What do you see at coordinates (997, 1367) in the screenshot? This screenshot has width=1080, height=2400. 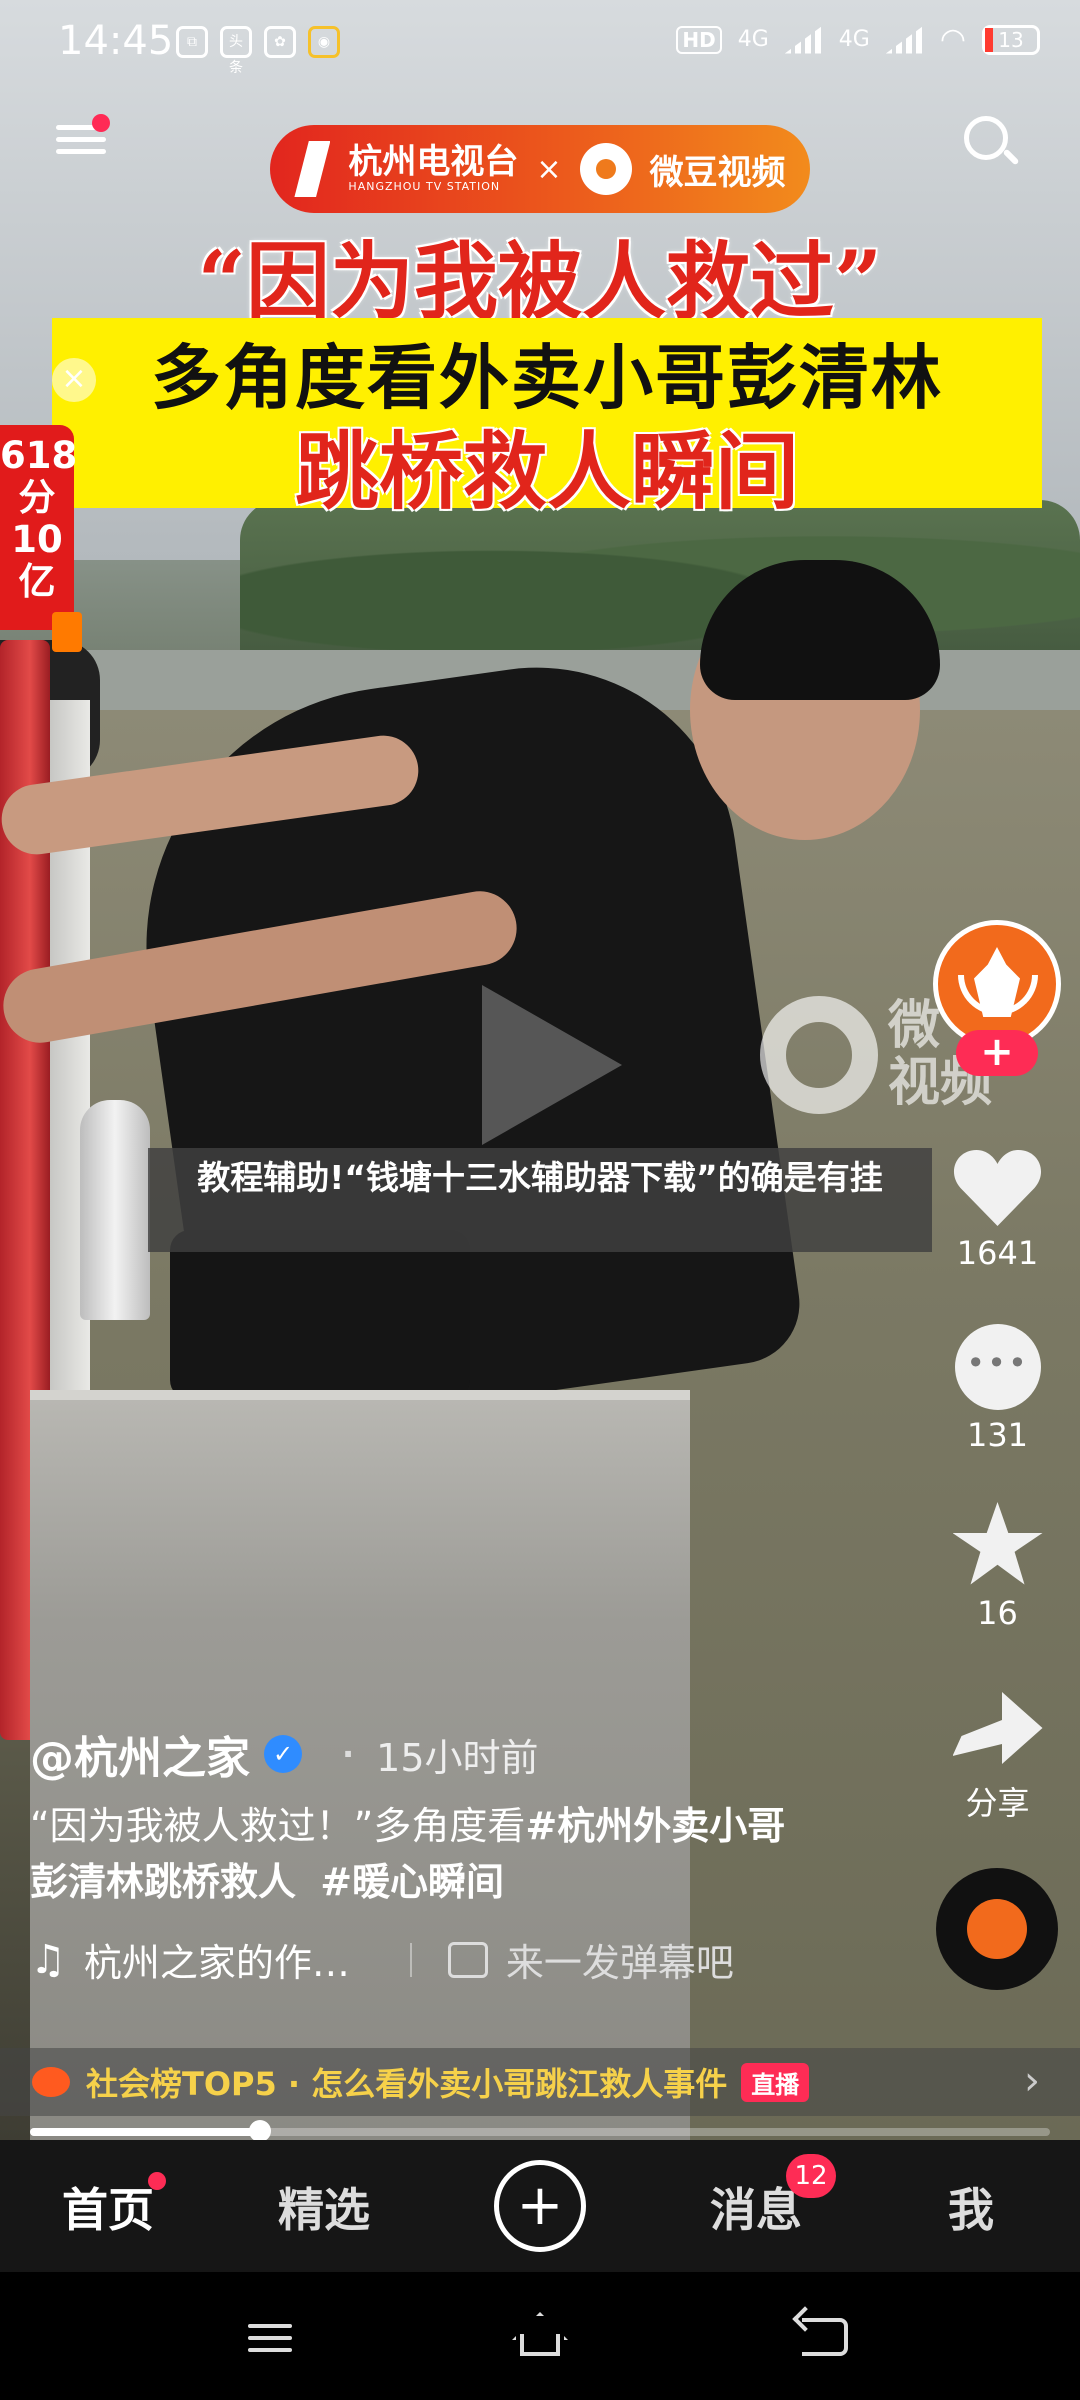 I see `comment-icon` at bounding box center [997, 1367].